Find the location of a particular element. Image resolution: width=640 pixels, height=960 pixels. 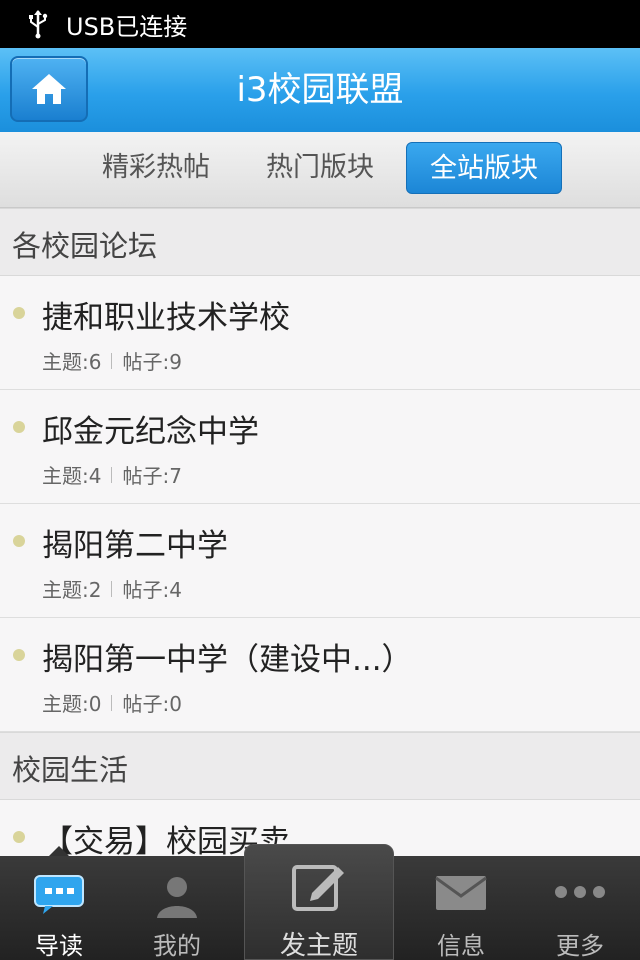

tab-hot-posts: 精彩热帖 is located at coordinates (156, 168).